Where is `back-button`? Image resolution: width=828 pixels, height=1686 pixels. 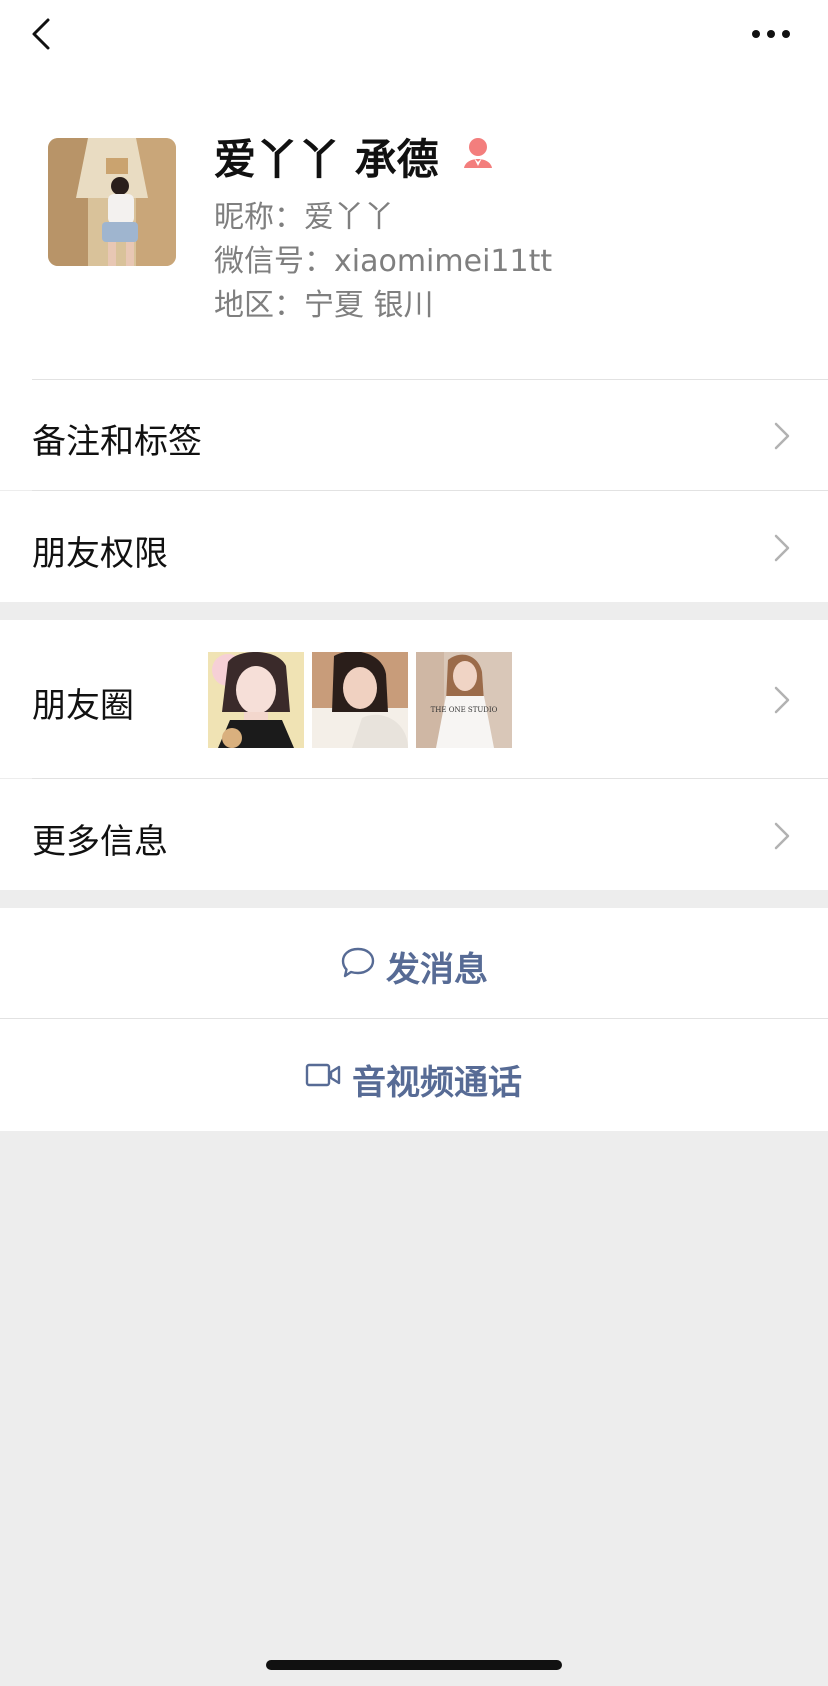
back-button is located at coordinates (46, 41).